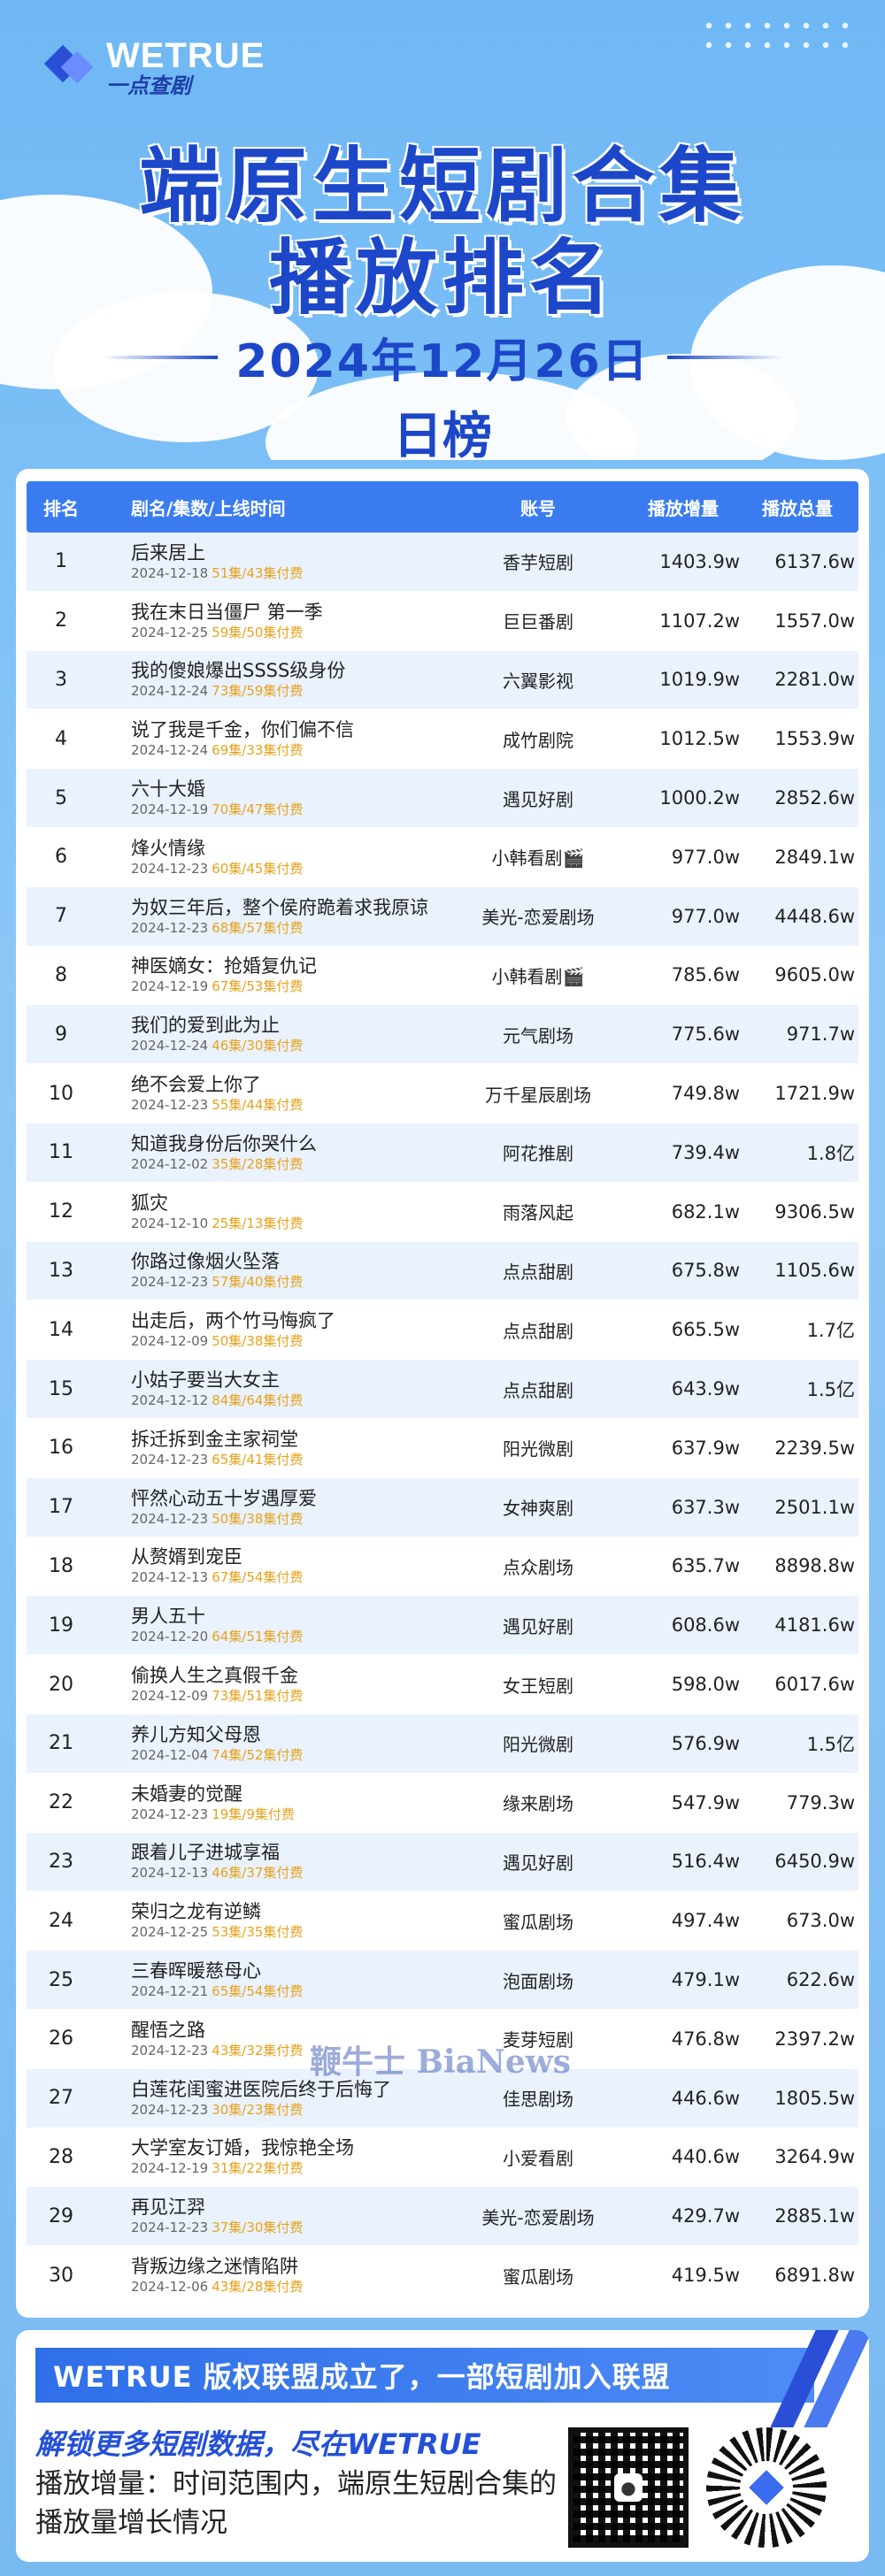 This screenshot has width=885, height=2576. Describe the element at coordinates (258, 809) in the screenshot. I see `episode-count: 70集/47集付费` at that location.